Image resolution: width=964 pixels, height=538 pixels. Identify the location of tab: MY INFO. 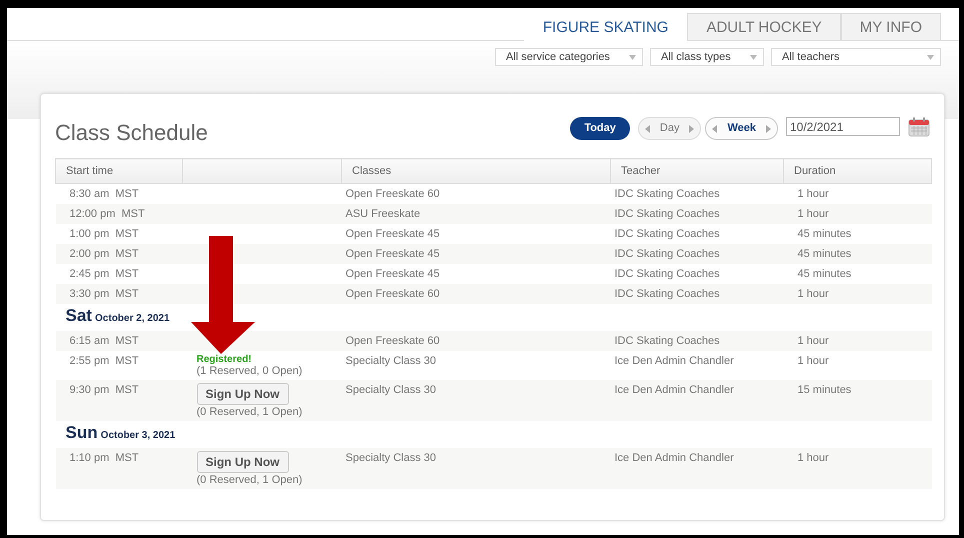
(890, 26).